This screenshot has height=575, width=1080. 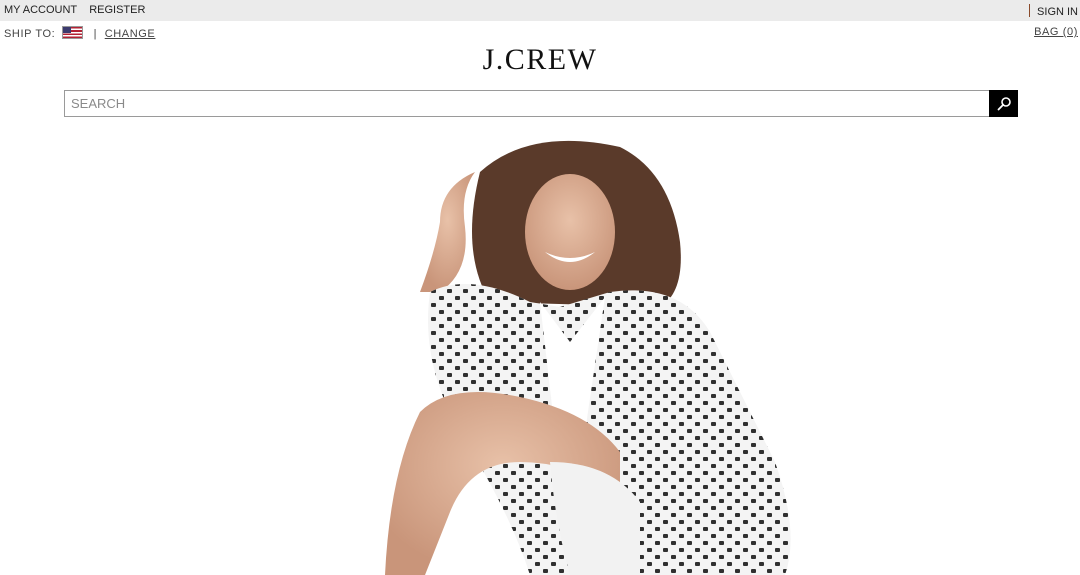 What do you see at coordinates (117, 10) in the screenshot?
I see `register-link: REGISTER` at bounding box center [117, 10].